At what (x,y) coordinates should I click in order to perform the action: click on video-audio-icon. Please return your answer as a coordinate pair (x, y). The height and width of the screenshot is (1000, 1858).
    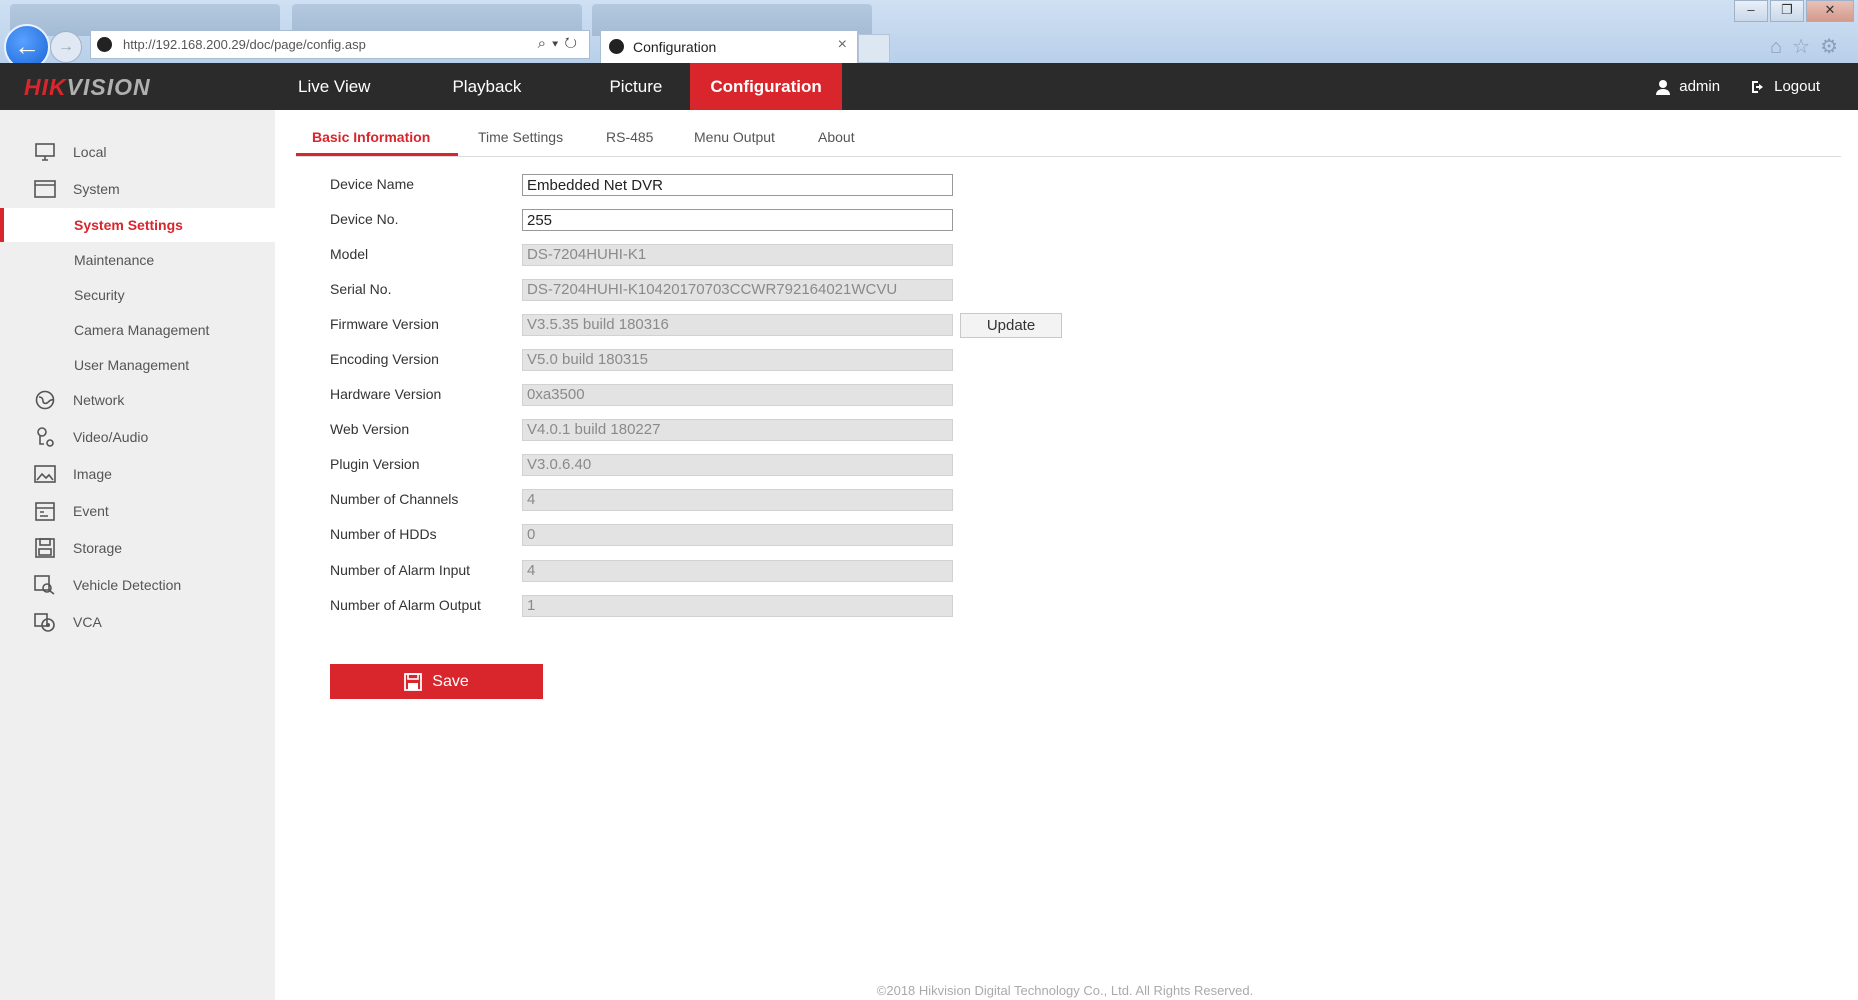
    Looking at the image, I should click on (45, 437).